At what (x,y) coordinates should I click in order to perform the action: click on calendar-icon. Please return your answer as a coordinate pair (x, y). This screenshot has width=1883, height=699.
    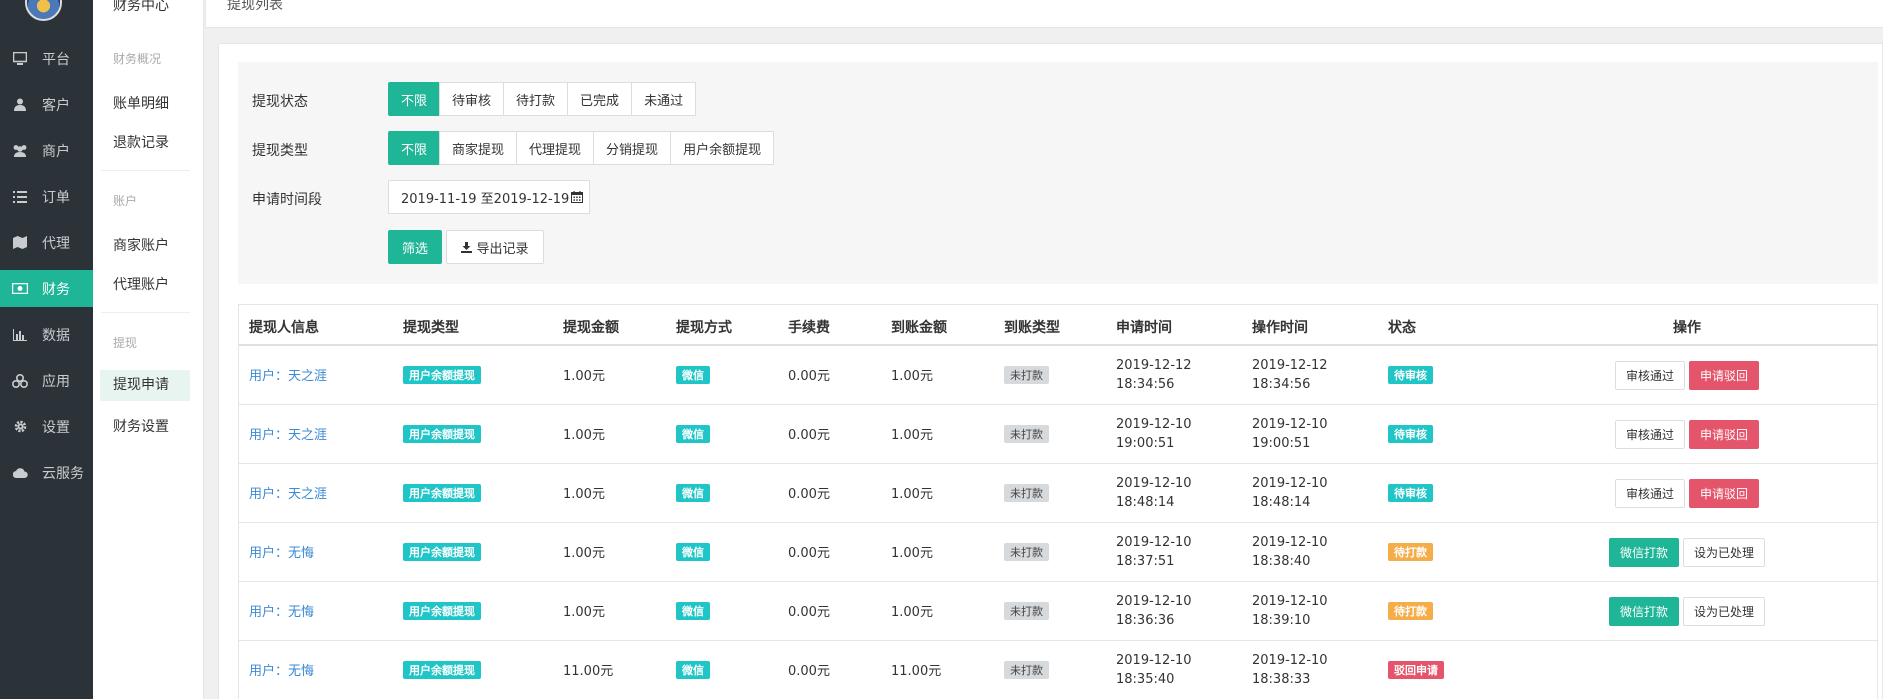
    Looking at the image, I should click on (577, 197).